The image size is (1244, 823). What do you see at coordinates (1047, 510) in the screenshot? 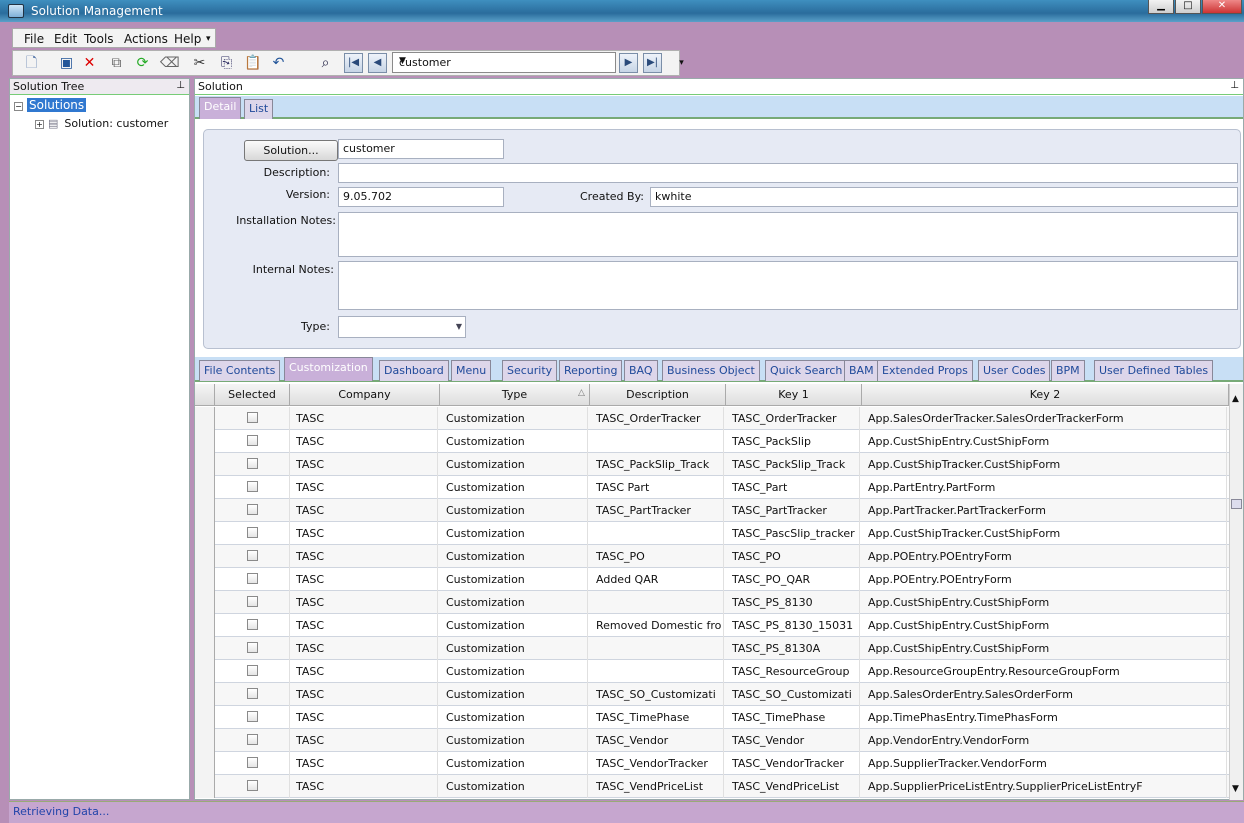
I see `cell-key-2: App.PartTracker.PartTrackerForm` at bounding box center [1047, 510].